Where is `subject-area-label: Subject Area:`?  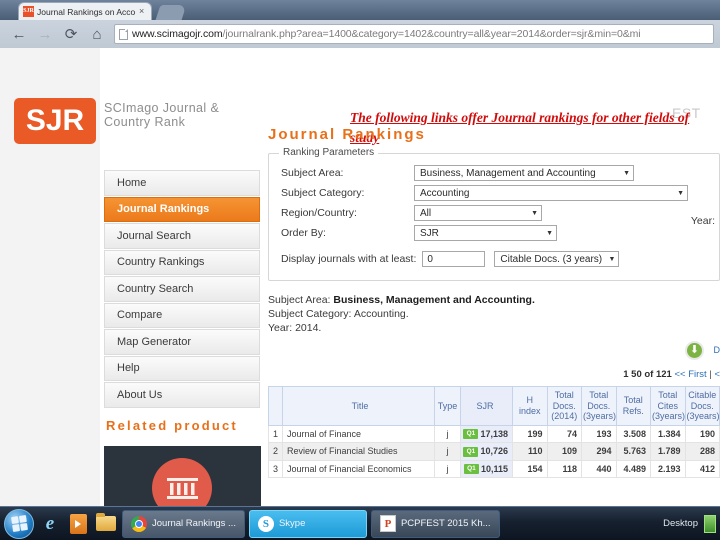
subject-area-label: Subject Area: is located at coordinates (312, 173).